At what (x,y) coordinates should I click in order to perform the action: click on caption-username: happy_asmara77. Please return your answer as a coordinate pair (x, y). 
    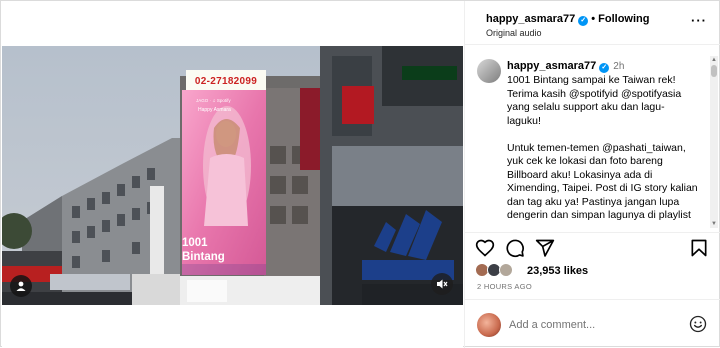
    Looking at the image, I should click on (551, 66).